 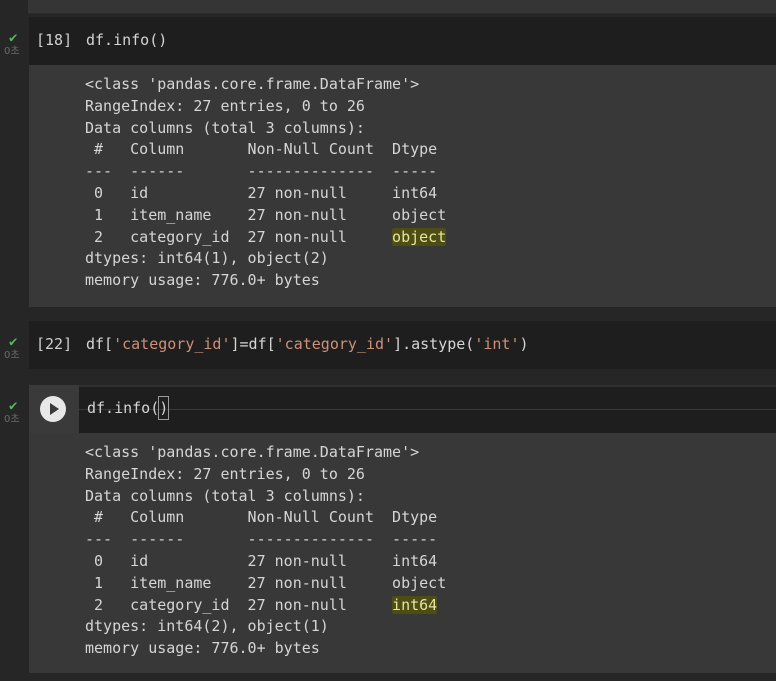 What do you see at coordinates (419, 236) in the screenshot?
I see `highlighted-dtype: object` at bounding box center [419, 236].